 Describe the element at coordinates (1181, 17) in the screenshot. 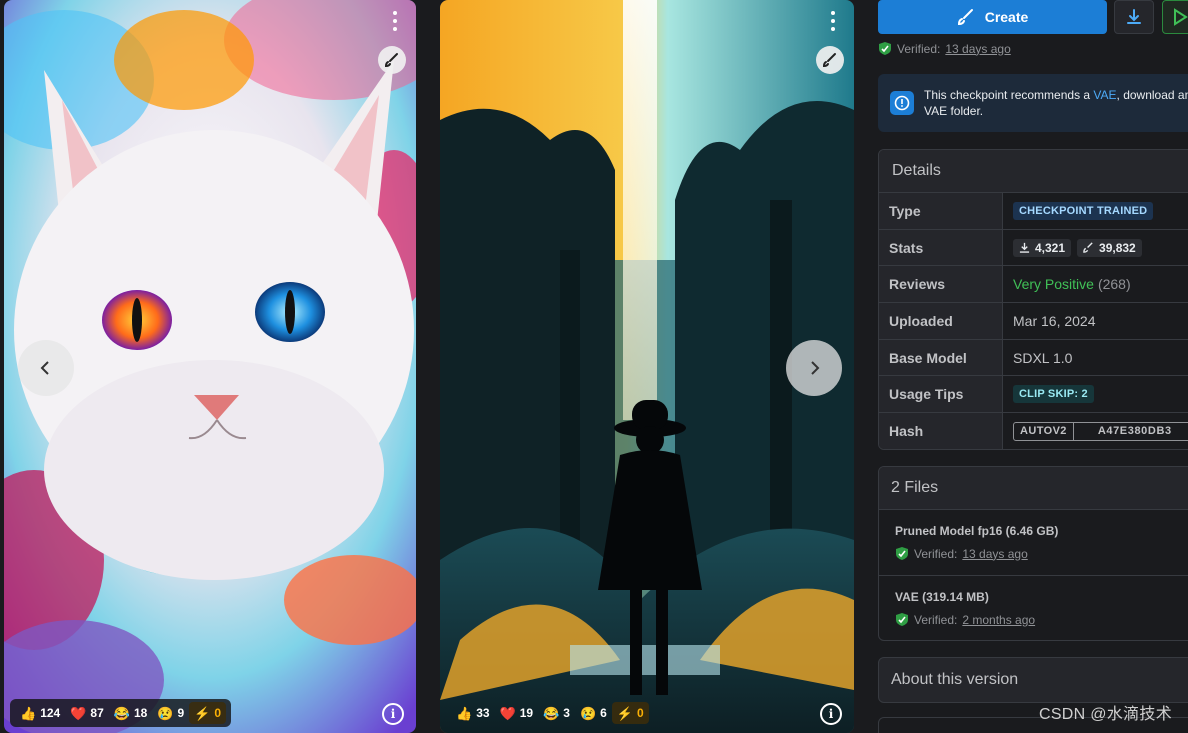

I see `play-icon` at that location.